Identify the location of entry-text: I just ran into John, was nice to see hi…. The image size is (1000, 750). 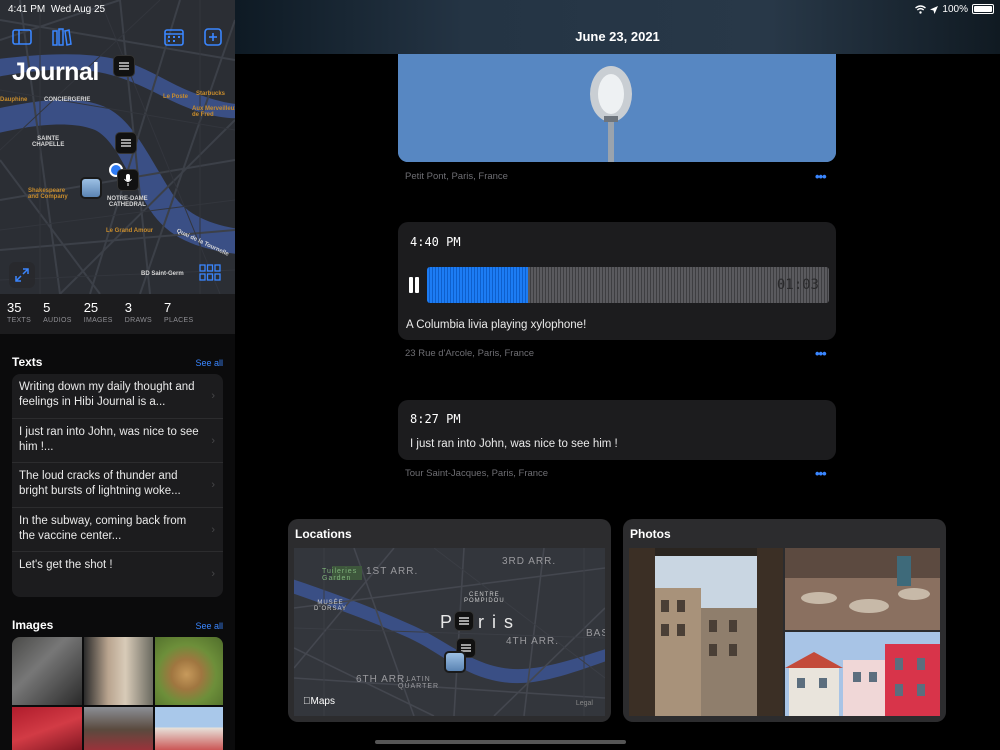
(514, 444).